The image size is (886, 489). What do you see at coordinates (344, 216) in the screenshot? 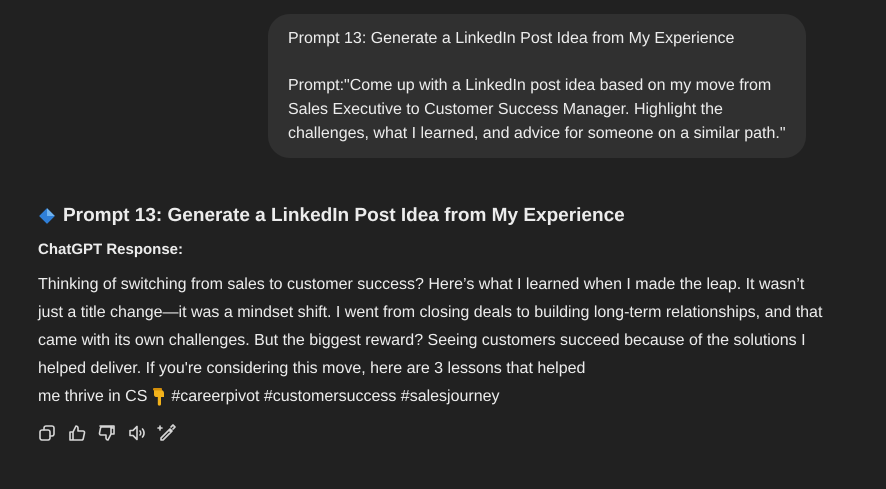
I see `response-heading: Prompt 13: Generate a LinkedIn Post Idea from My Experience` at bounding box center [344, 216].